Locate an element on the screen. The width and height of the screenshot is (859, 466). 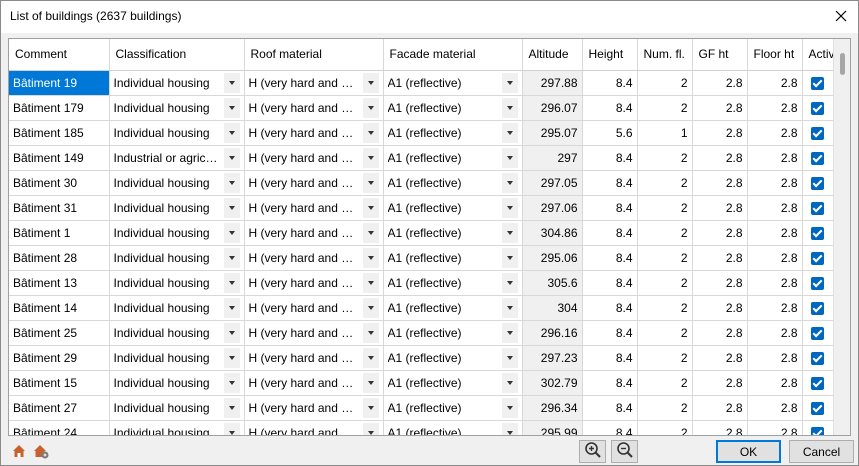
altitude-cell: 304.86 is located at coordinates (552, 233).